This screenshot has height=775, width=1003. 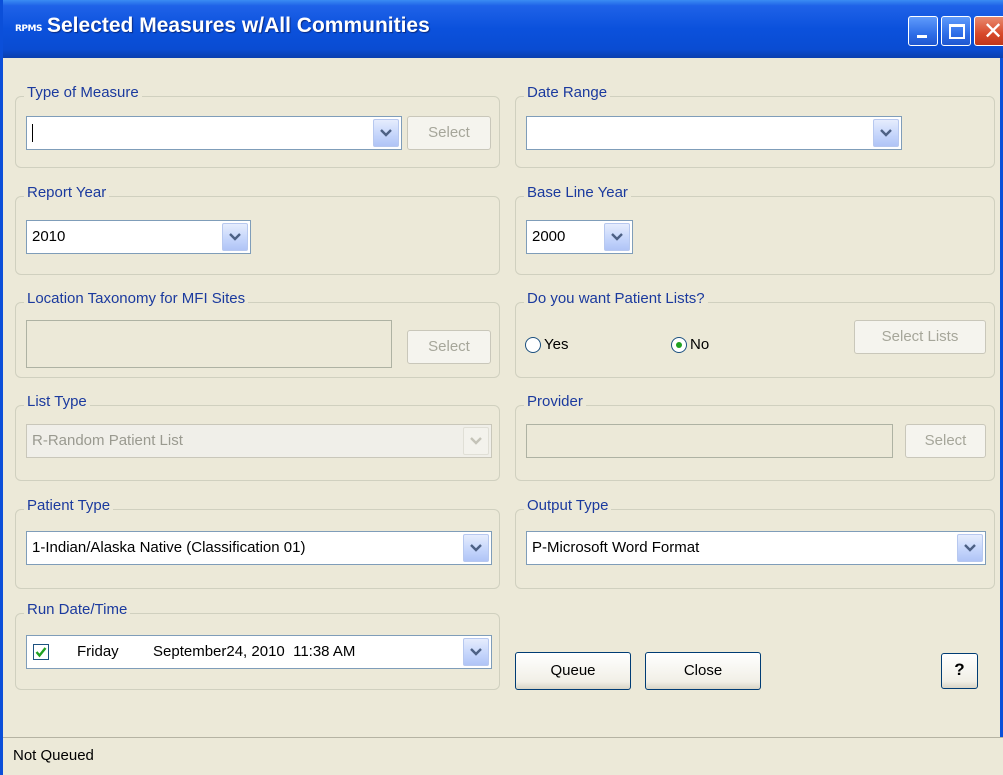 I want to click on provider-label: Provider, so click(x=555, y=401).